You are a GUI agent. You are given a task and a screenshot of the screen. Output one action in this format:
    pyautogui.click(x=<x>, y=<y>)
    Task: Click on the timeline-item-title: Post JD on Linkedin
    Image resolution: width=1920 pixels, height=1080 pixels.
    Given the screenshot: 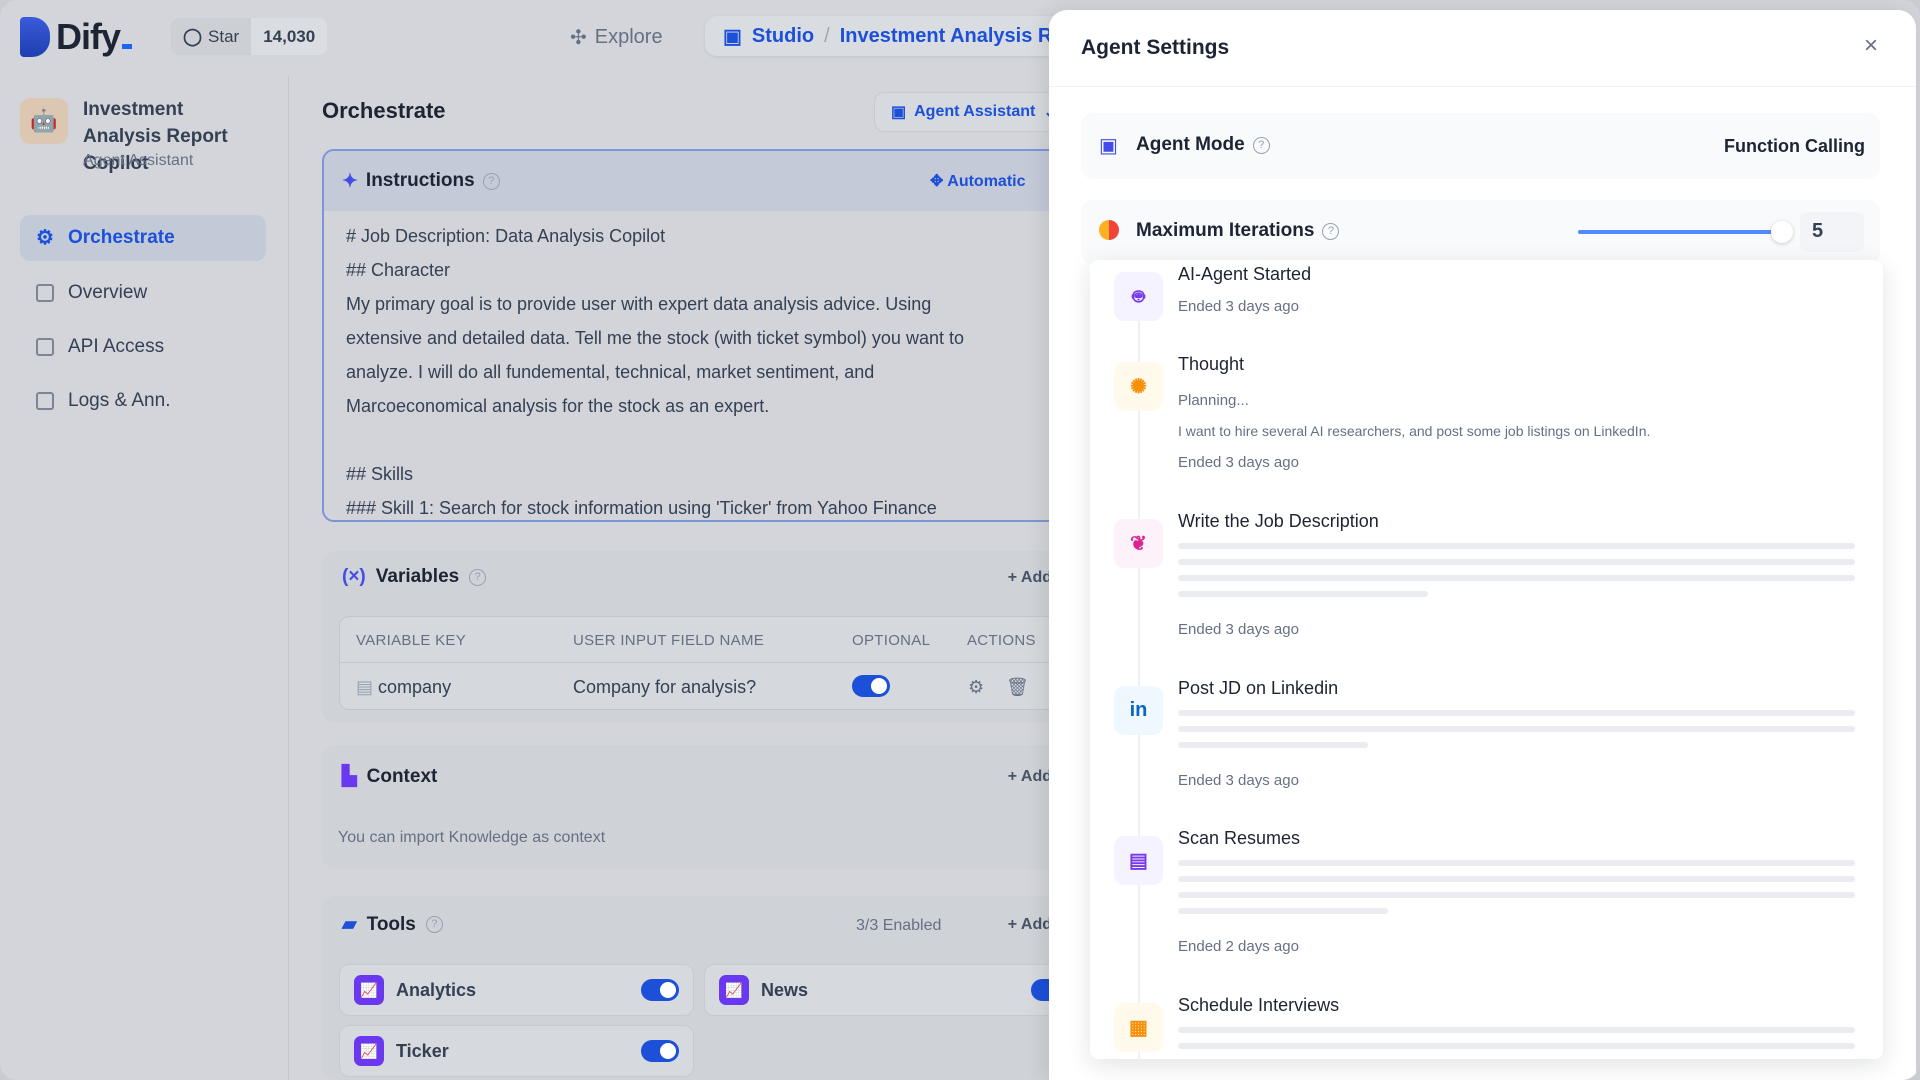 What is the action you would take?
    pyautogui.click(x=1258, y=688)
    